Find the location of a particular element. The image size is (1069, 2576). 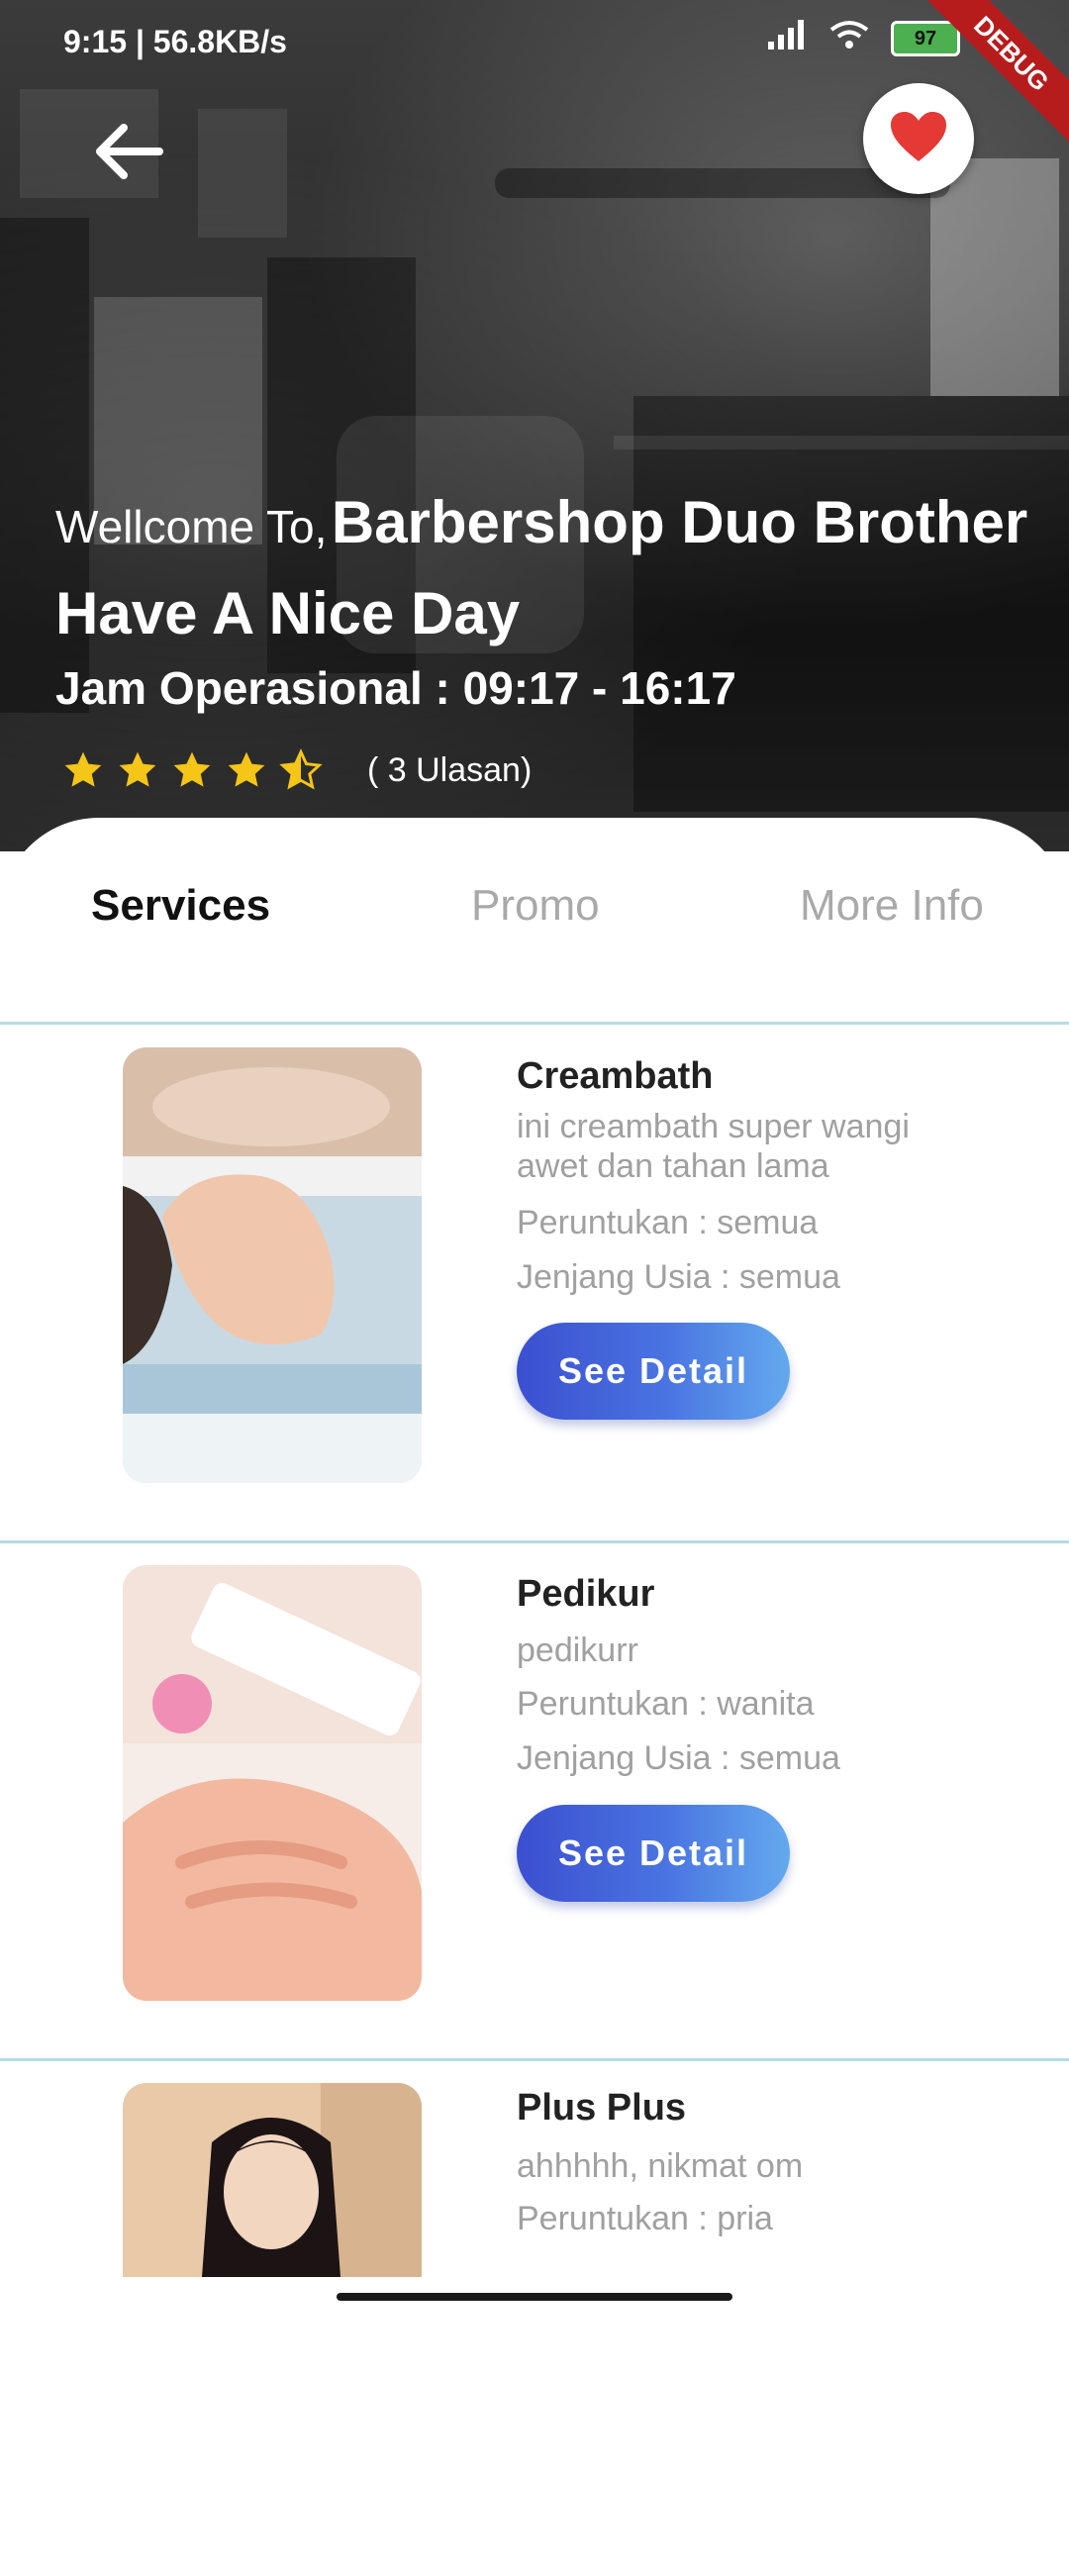

tab-bar: Services Promo More Info is located at coordinates (534, 922).